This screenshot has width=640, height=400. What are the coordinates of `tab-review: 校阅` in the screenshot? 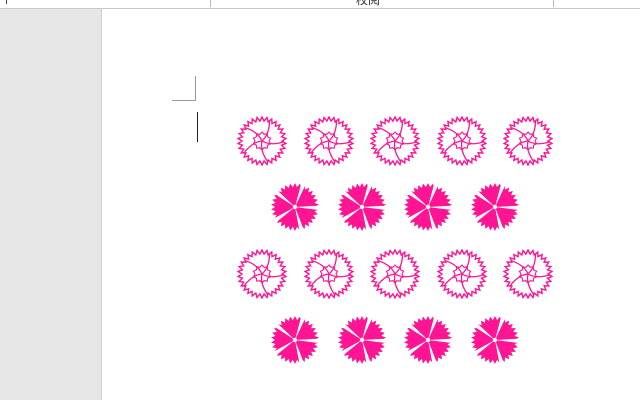 It's located at (368, 4).